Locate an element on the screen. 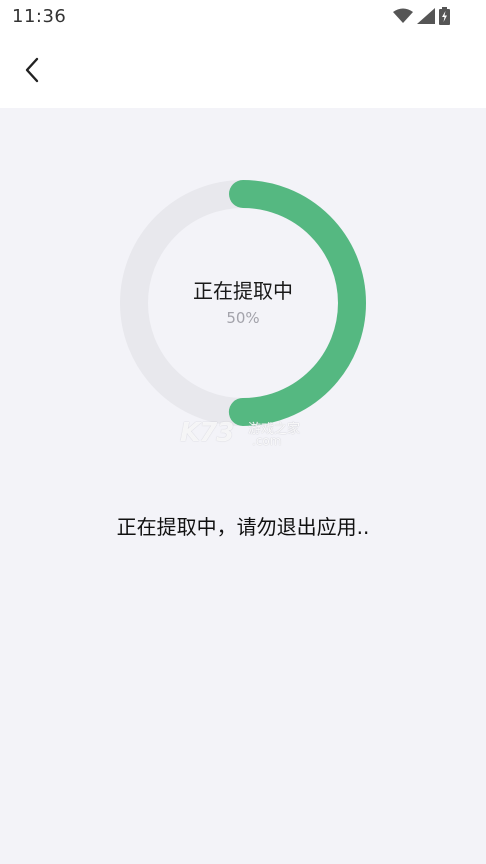 The height and width of the screenshot is (864, 486). watermark-brand: K73 is located at coordinates (207, 433).